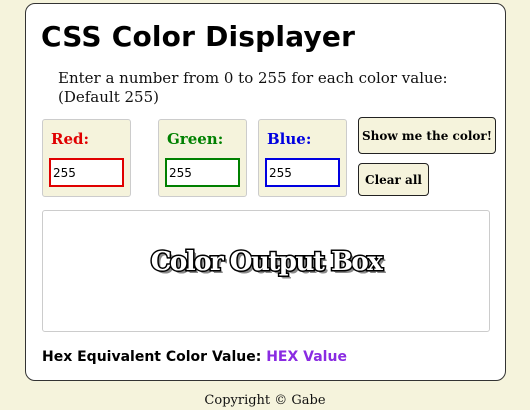 The width and height of the screenshot is (530, 410). Describe the element at coordinates (306, 357) in the screenshot. I see `hex-value: HEX Value` at that location.